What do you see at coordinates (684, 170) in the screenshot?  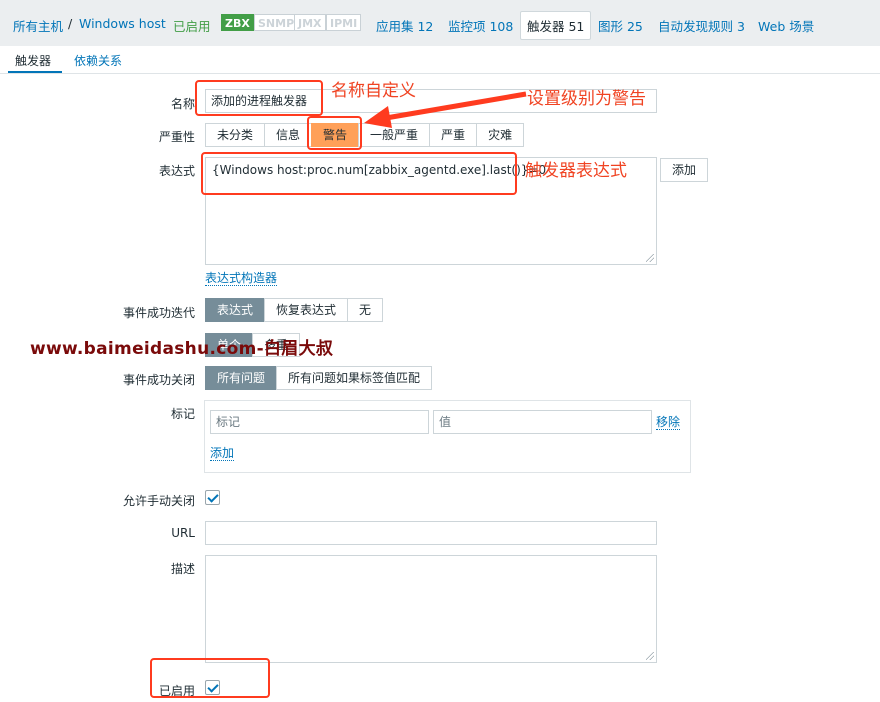 I see `add-expression-button: 添加` at bounding box center [684, 170].